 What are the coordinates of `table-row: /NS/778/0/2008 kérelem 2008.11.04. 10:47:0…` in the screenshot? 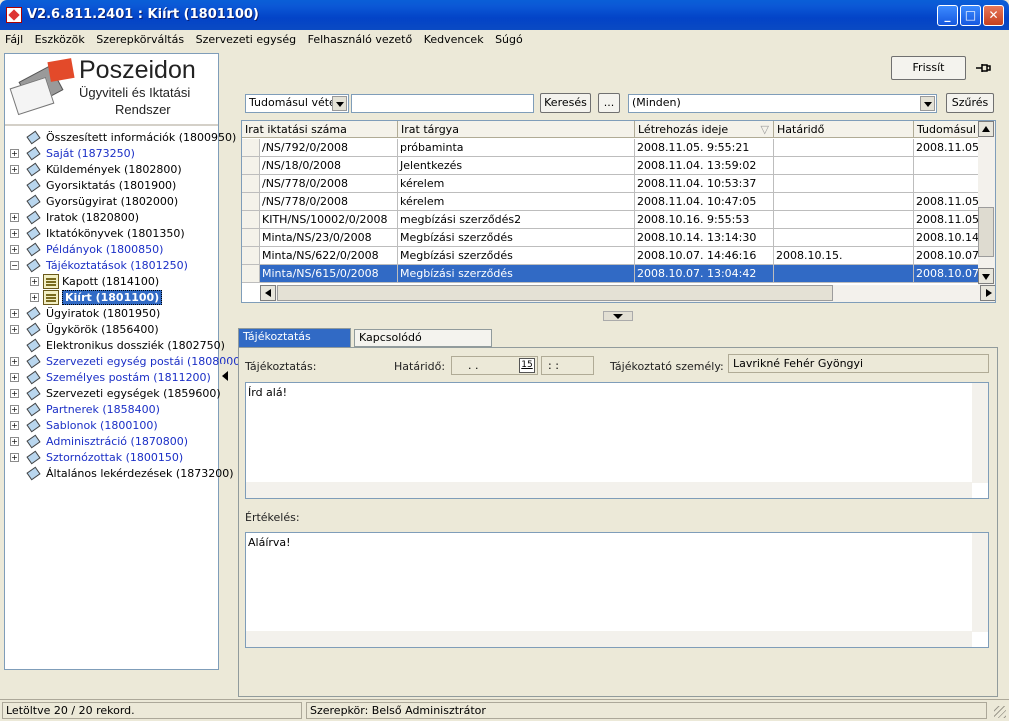 It's located at (613, 202).